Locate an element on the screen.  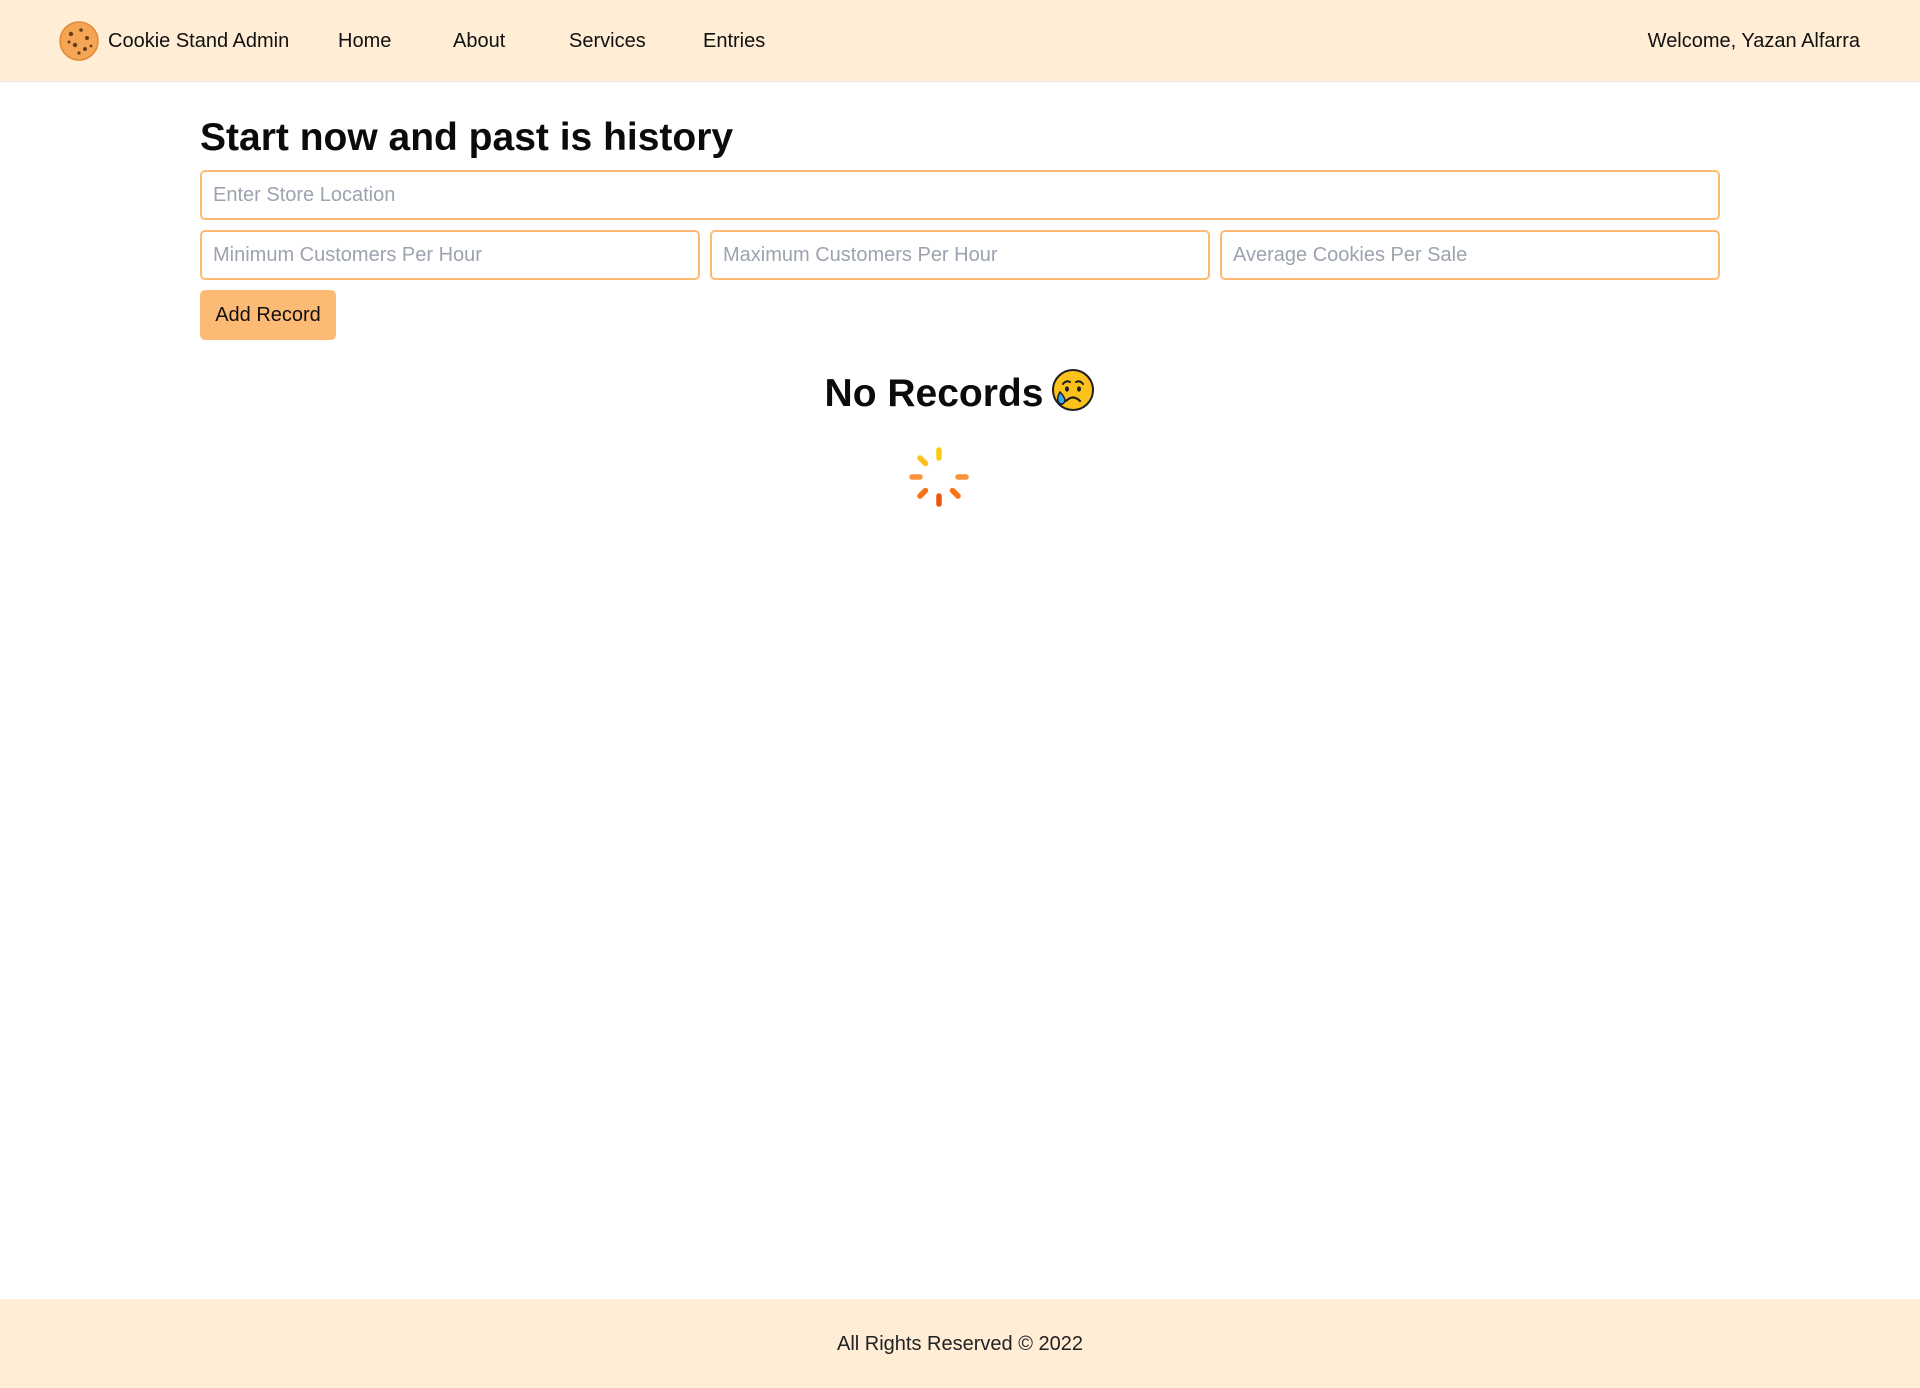
empty-state-heading: No Records is located at coordinates (960, 394).